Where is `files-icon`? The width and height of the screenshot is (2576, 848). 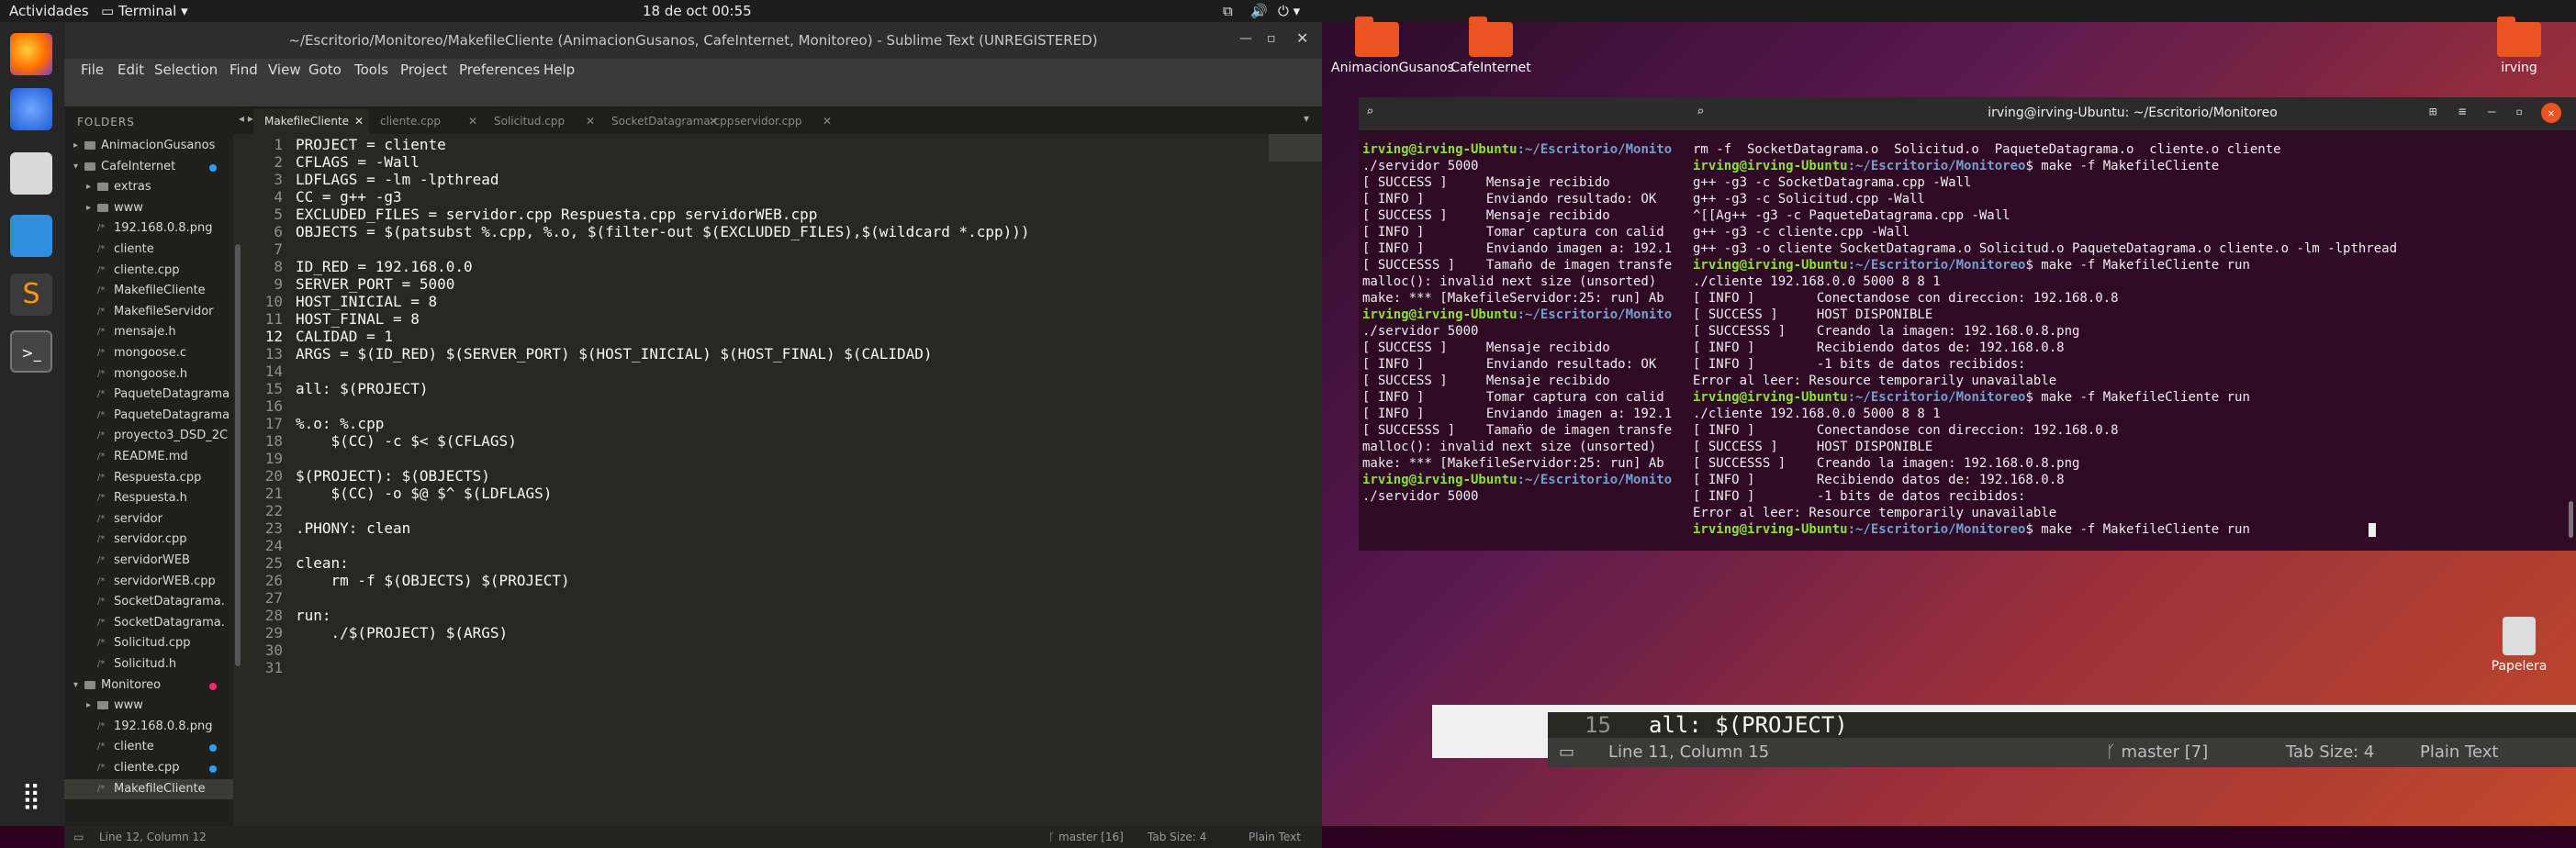 files-icon is located at coordinates (31, 173).